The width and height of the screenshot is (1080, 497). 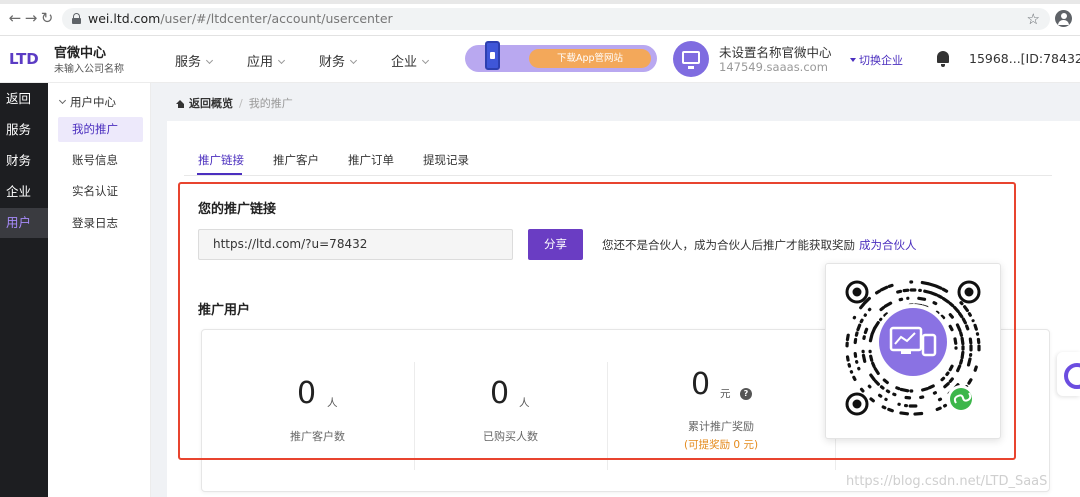 What do you see at coordinates (24, 161) in the screenshot?
I see `sidebar-item-finance: 财务` at bounding box center [24, 161].